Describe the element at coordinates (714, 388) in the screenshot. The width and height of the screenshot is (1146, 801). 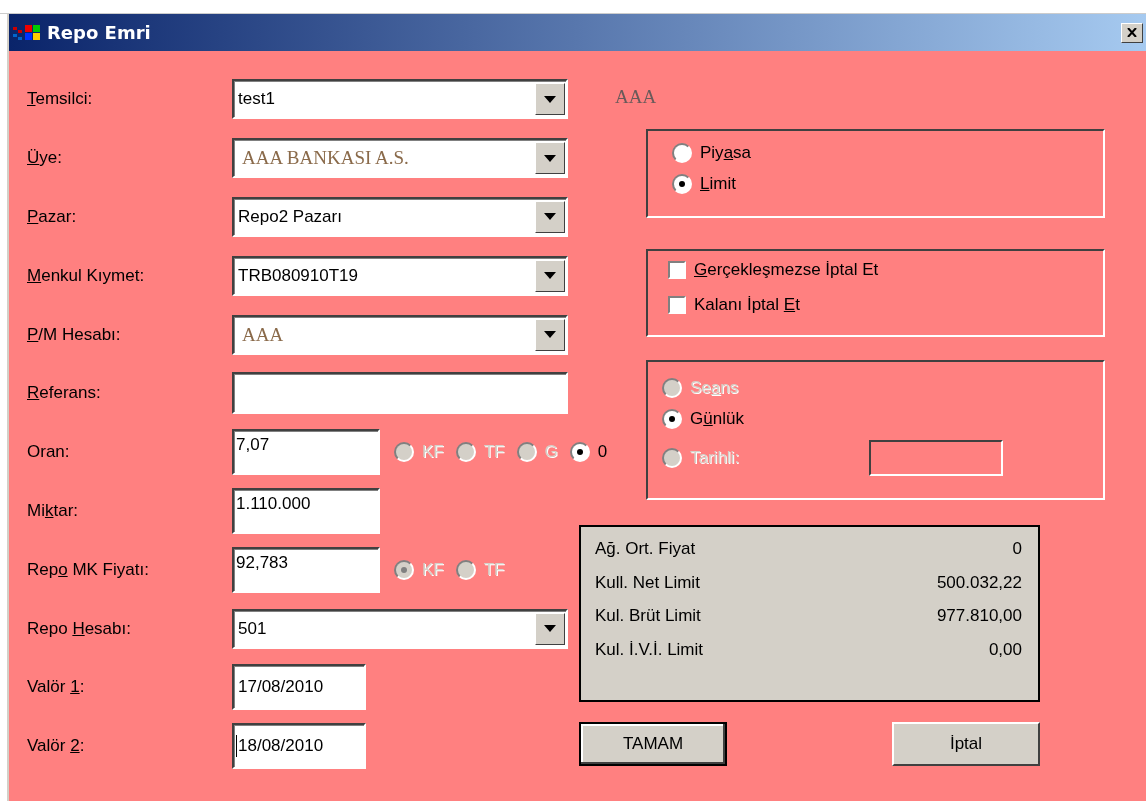
I see `radio-label: Seans` at that location.